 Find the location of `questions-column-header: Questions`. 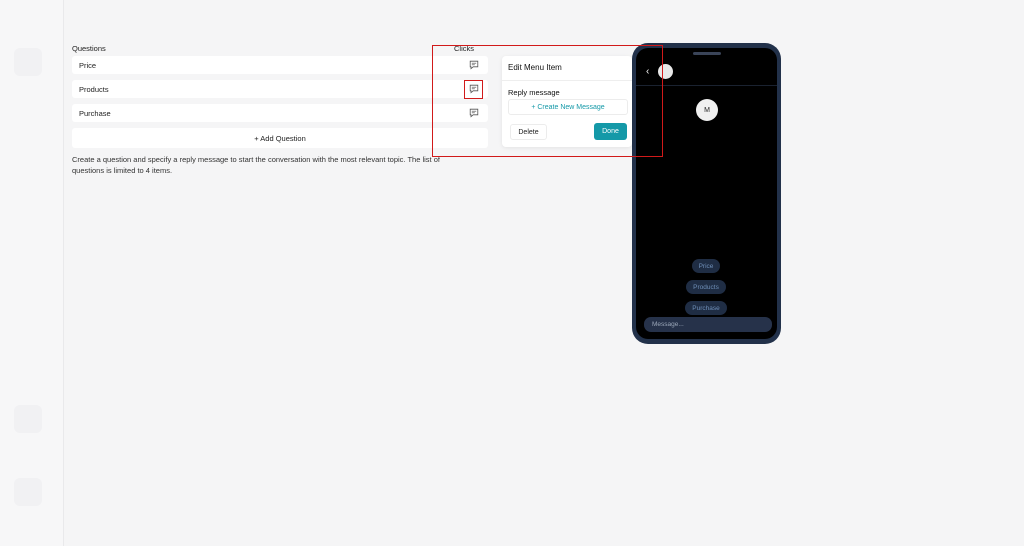

questions-column-header: Questions is located at coordinates (89, 48).